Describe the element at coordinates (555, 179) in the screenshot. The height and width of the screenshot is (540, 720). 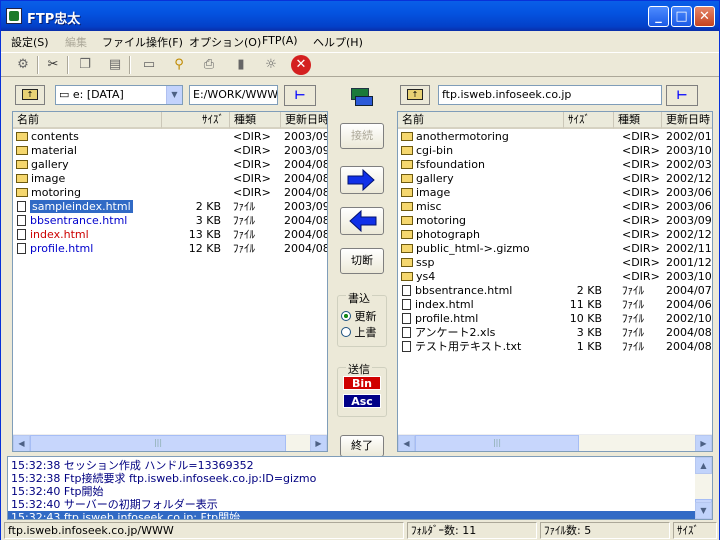
I see `folder-row: gallery <DIR> 2002/12` at that location.